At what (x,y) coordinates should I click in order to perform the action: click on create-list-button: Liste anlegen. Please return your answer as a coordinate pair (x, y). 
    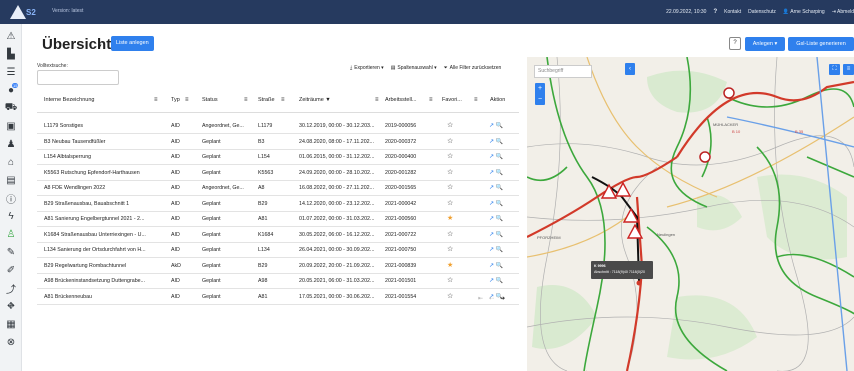
    Looking at the image, I should click on (132, 43).